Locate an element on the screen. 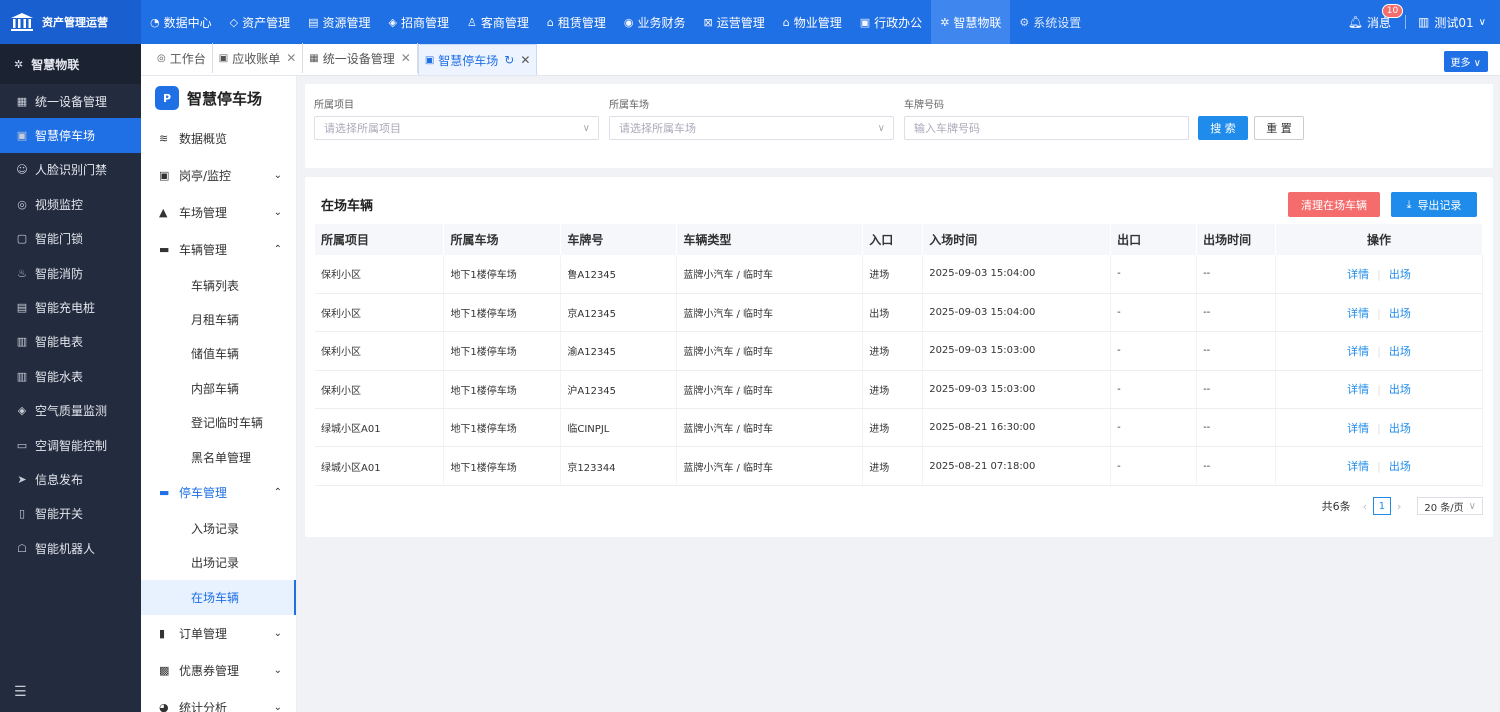 This screenshot has height=712, width=1500. column-header: 出场时间 is located at coordinates (1236, 239).